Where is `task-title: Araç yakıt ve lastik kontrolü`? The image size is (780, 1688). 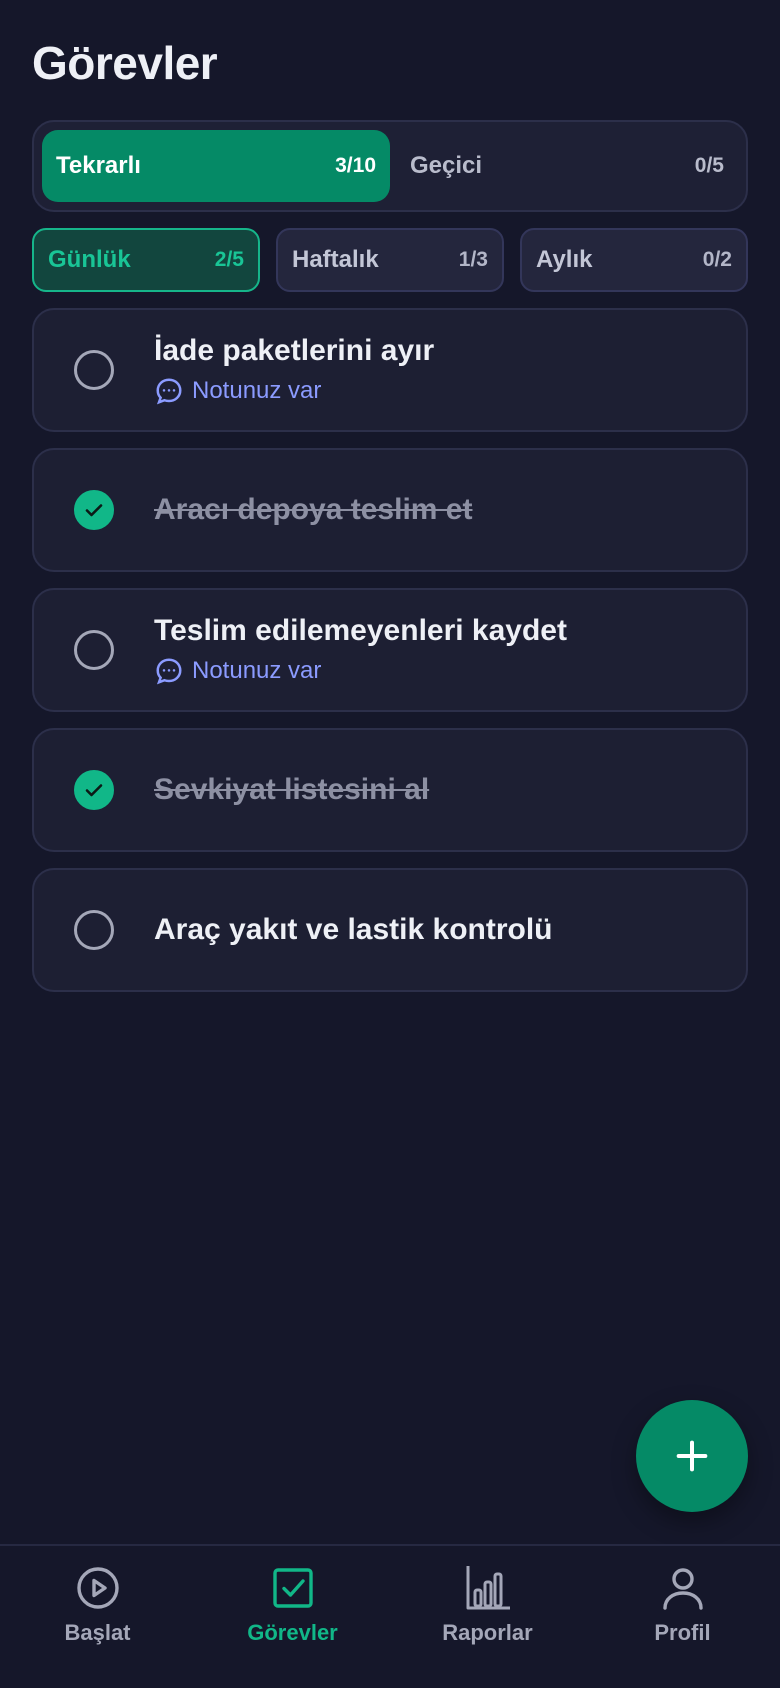 task-title: Araç yakıt ve lastik kontrolü is located at coordinates (353, 929).